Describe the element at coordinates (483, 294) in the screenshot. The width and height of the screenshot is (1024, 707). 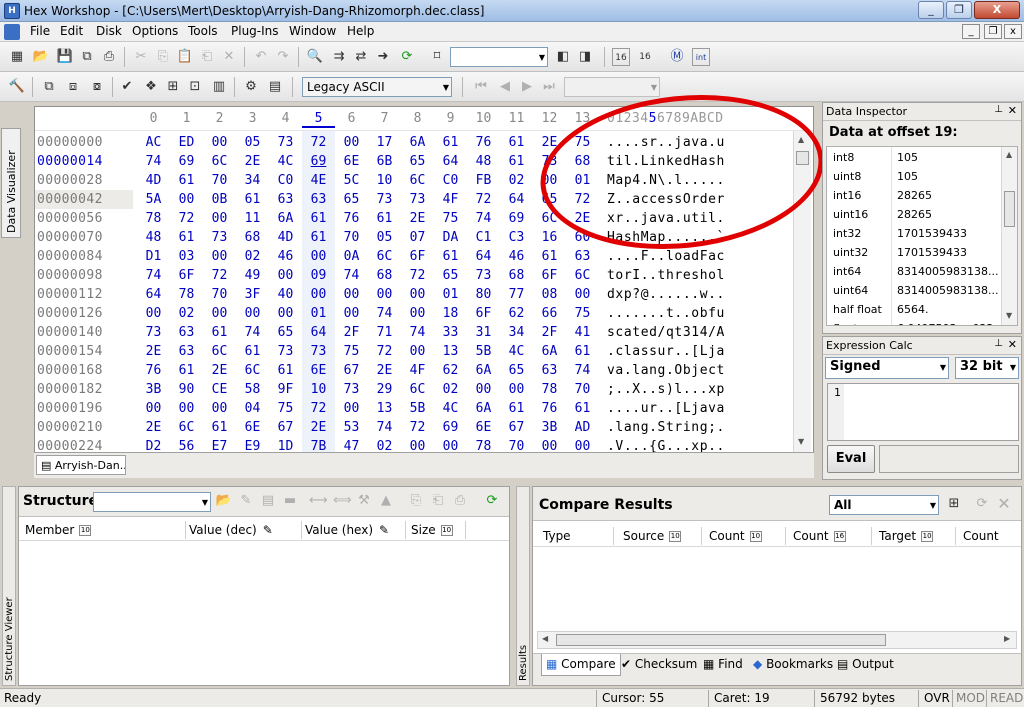
I see `hex-byte: 80` at that location.